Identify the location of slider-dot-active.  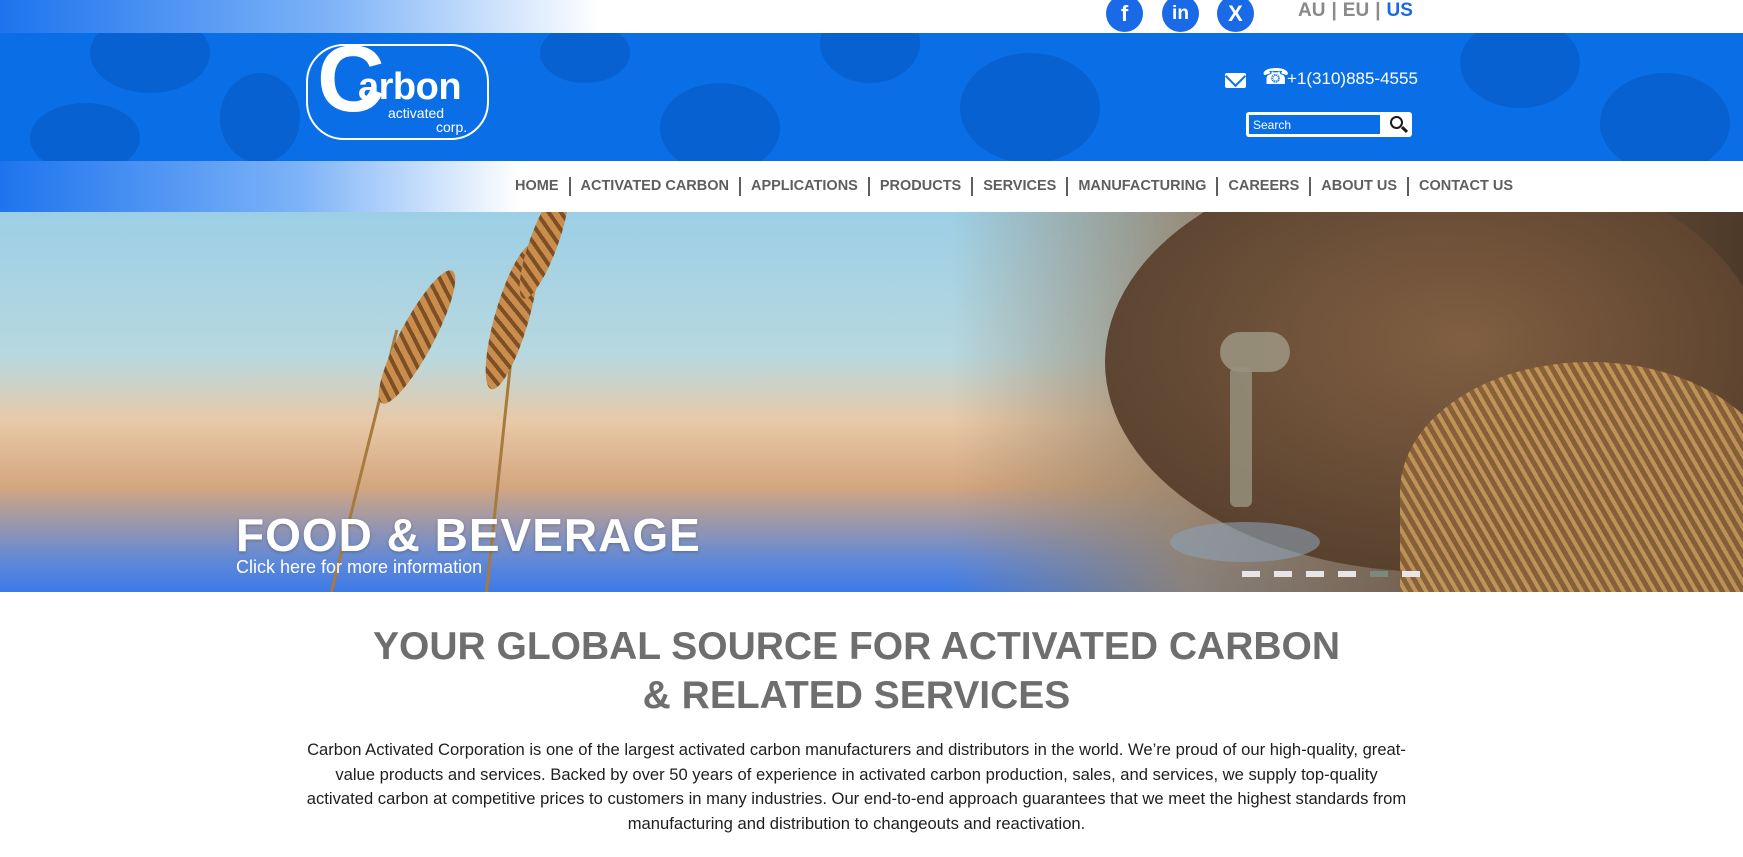
(1379, 574).